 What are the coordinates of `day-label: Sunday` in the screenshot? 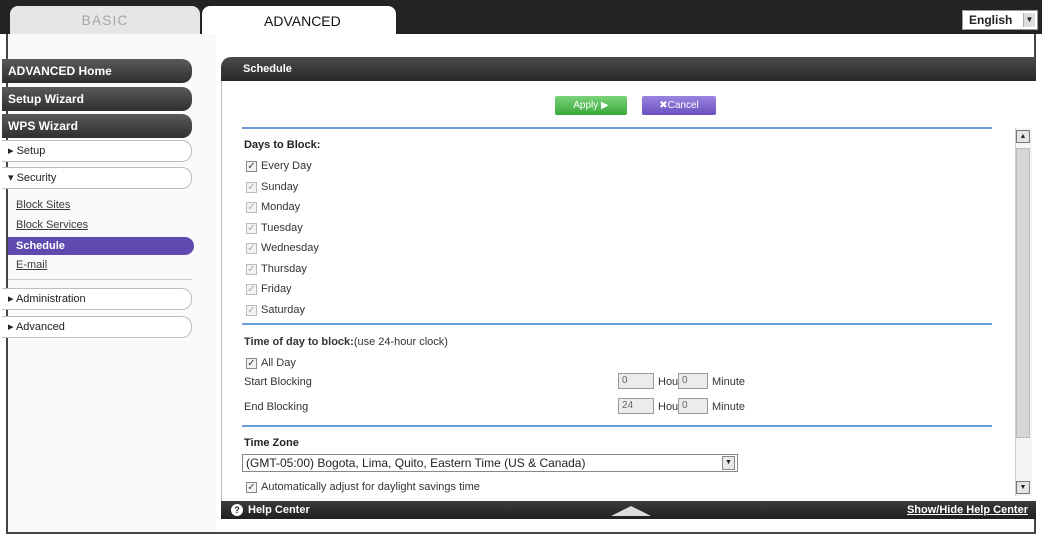 It's located at (280, 187).